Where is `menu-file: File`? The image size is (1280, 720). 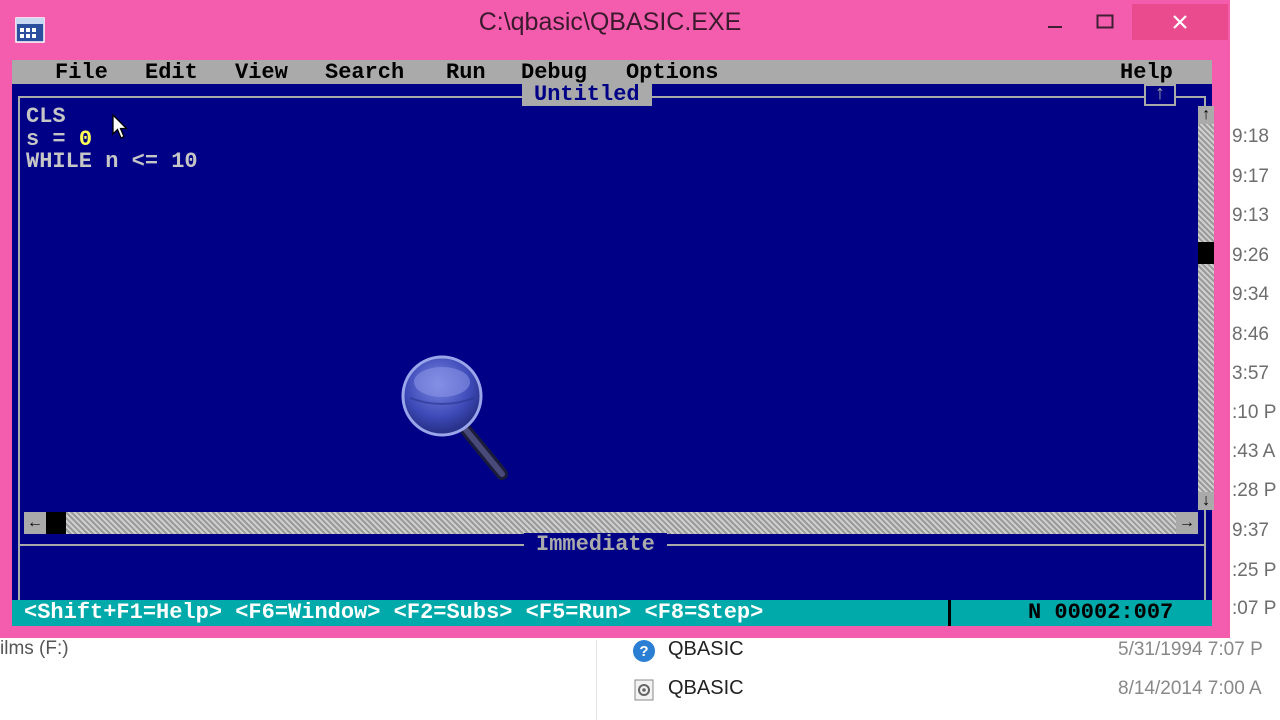 menu-file: File is located at coordinates (81, 72).